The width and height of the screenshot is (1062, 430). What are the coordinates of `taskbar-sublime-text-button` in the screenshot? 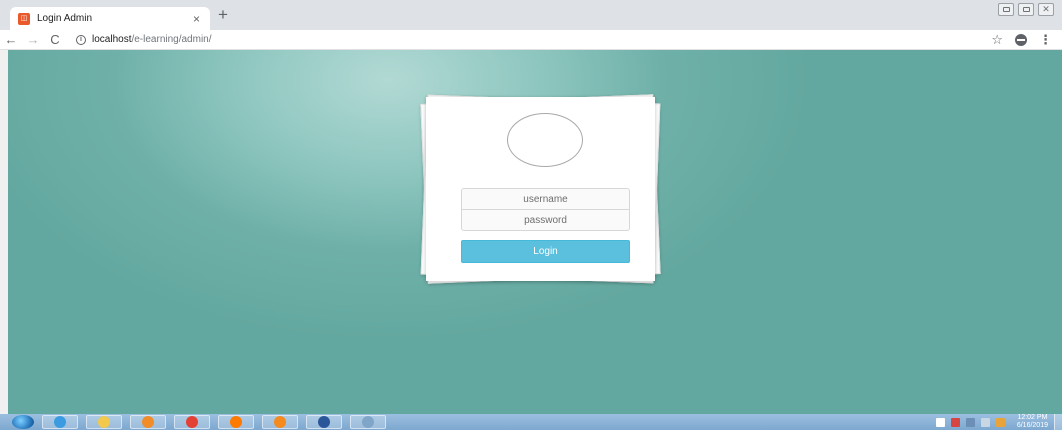 It's located at (280, 422).